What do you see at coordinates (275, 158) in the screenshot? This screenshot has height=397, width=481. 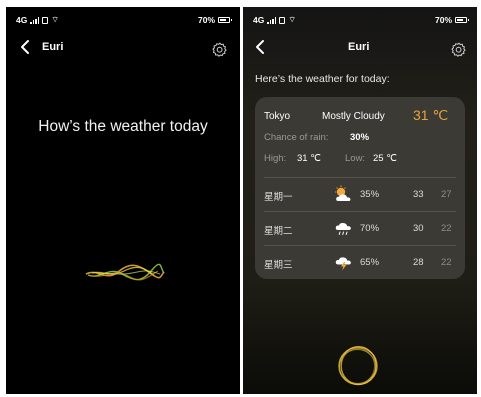 I see `high-temp-label: High:` at bounding box center [275, 158].